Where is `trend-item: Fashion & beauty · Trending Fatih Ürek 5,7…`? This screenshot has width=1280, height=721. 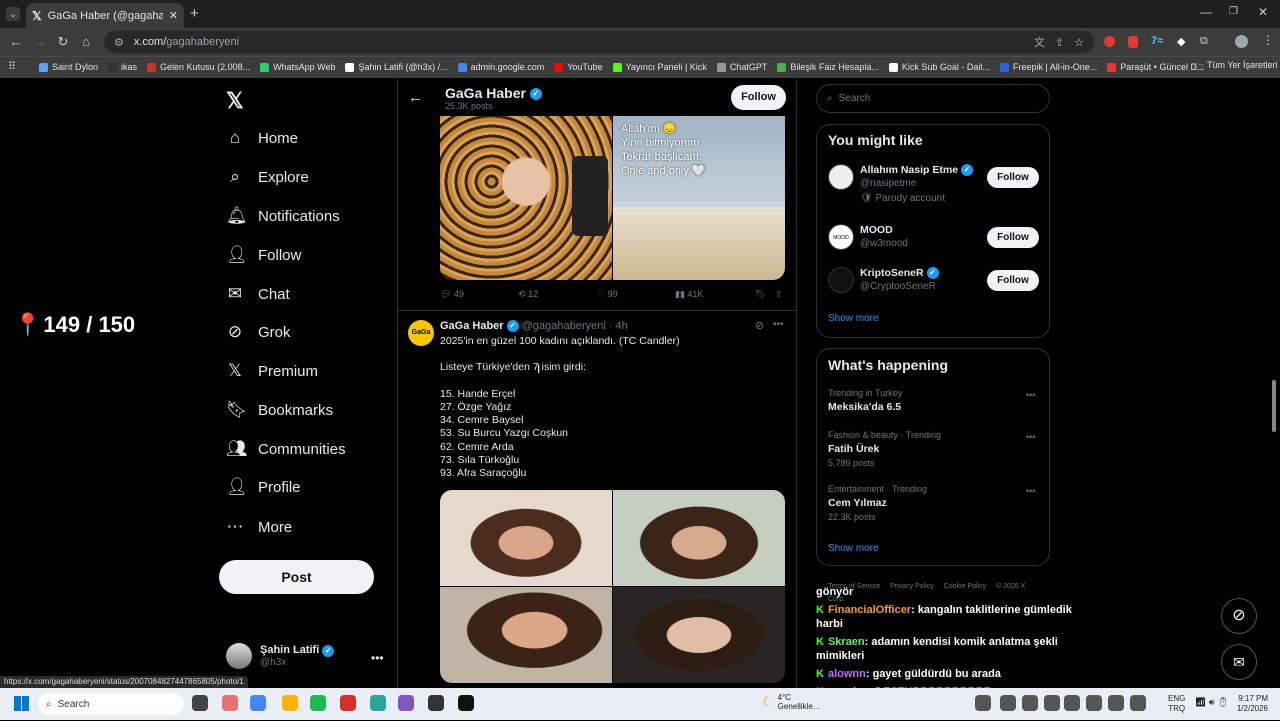
trend-item: Fashion & beauty · Trending Fatih Ürek 5,7… is located at coordinates (933, 449).